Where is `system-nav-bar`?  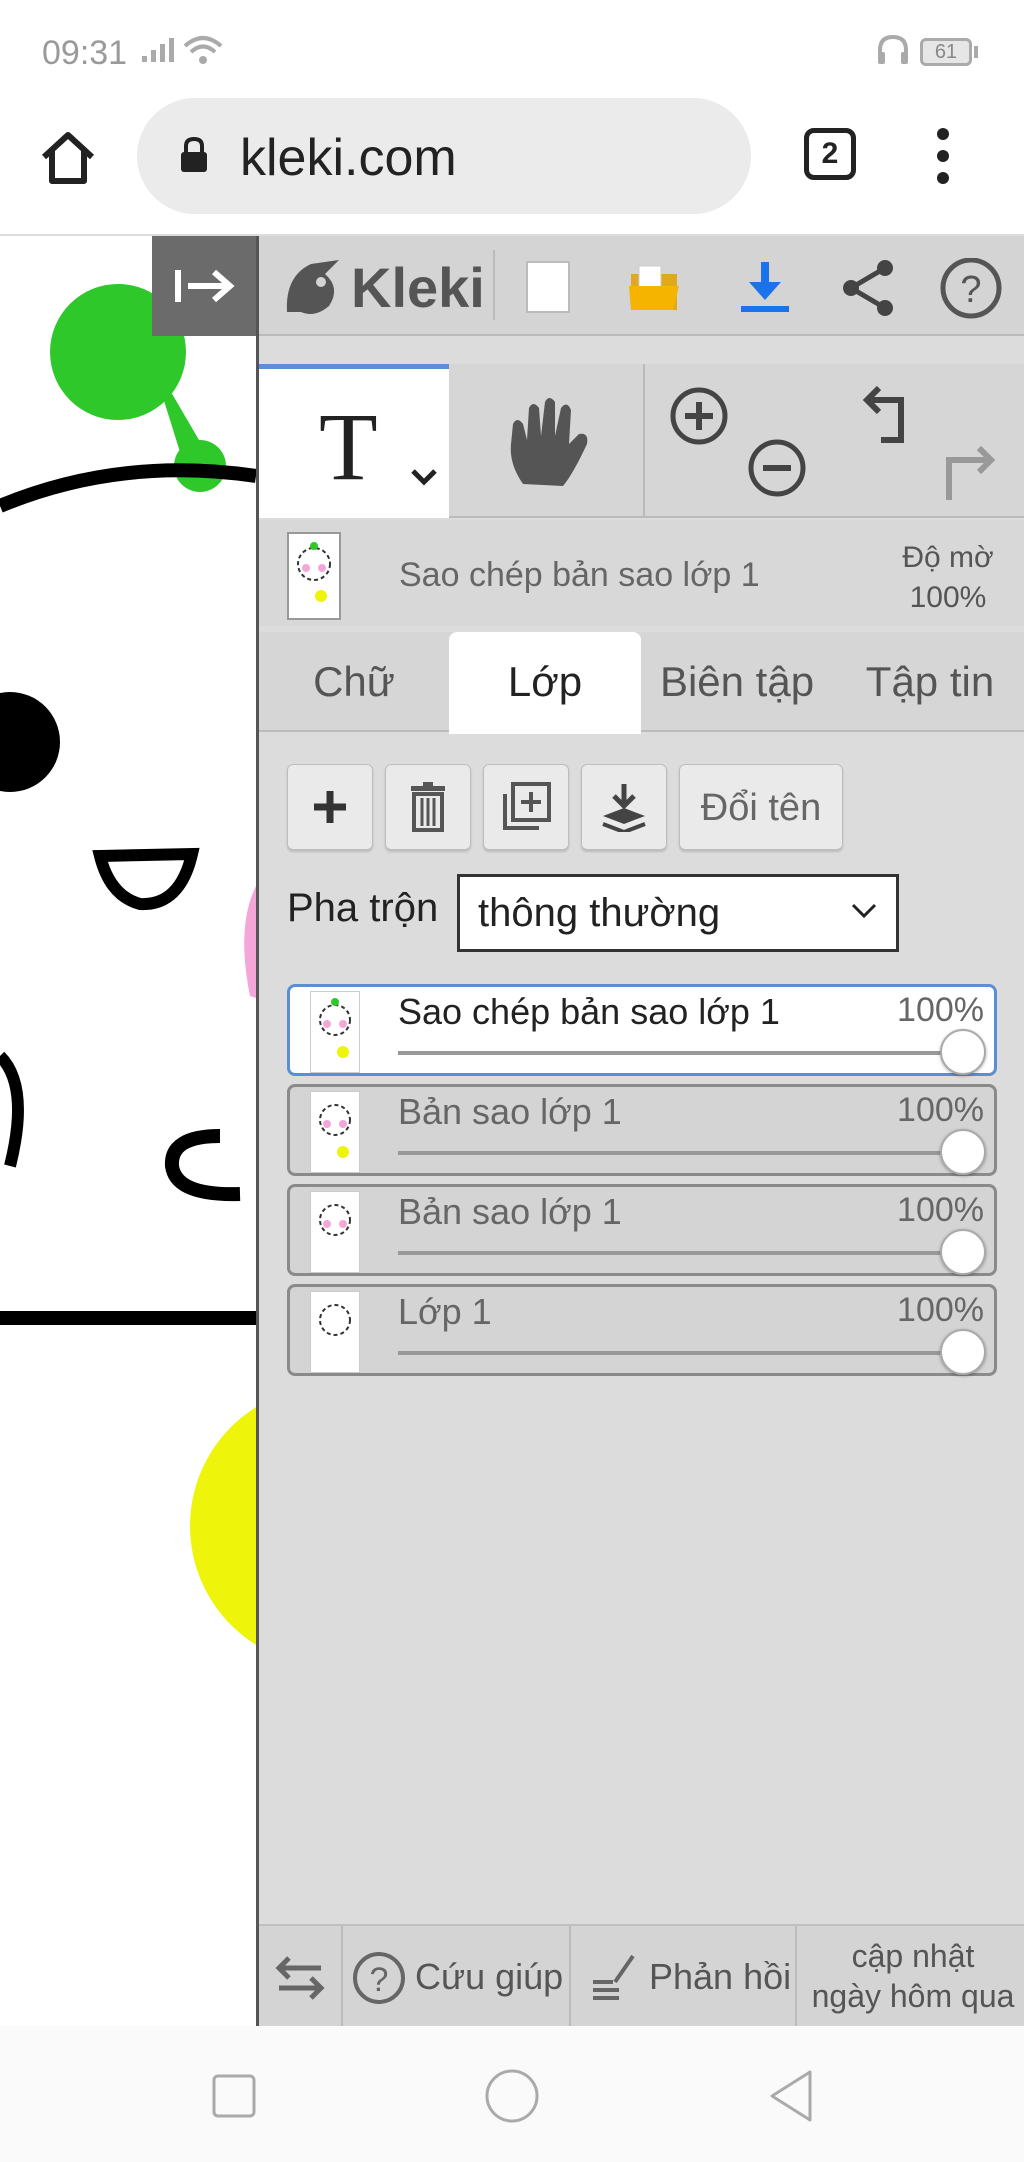
system-nav-bar is located at coordinates (512, 2094).